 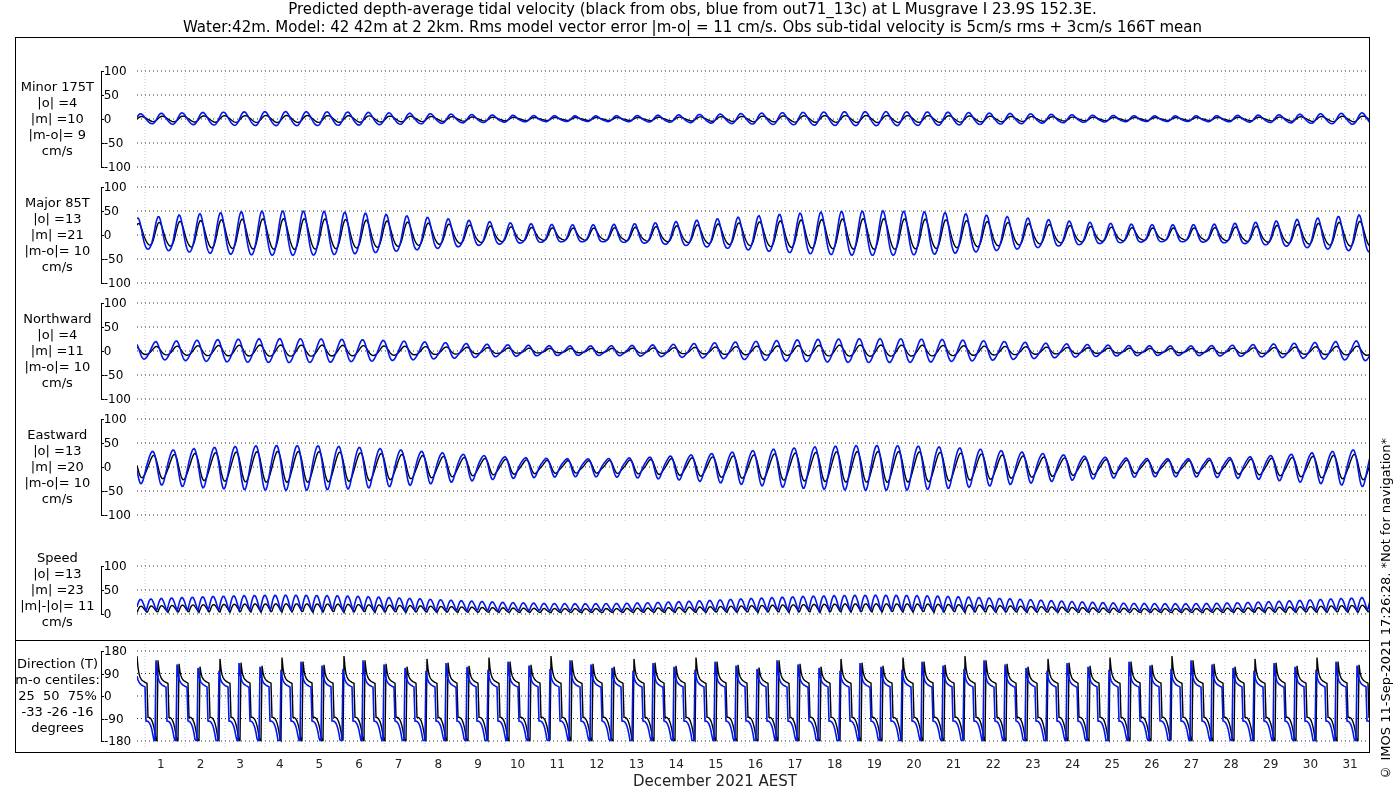 I want to click on panel-label: Northward, so click(x=57, y=319).